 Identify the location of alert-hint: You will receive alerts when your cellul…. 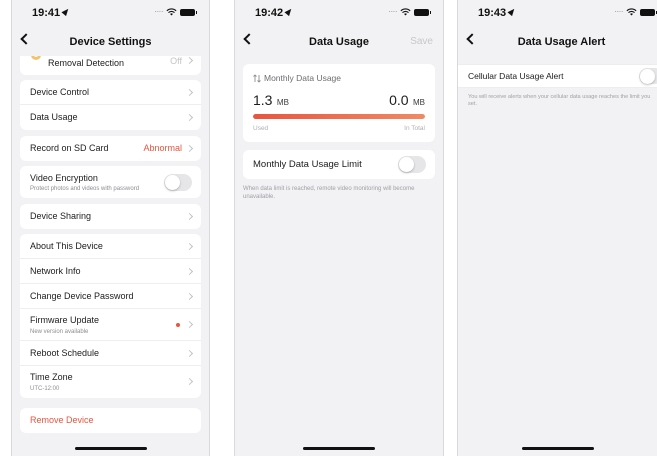
(559, 100).